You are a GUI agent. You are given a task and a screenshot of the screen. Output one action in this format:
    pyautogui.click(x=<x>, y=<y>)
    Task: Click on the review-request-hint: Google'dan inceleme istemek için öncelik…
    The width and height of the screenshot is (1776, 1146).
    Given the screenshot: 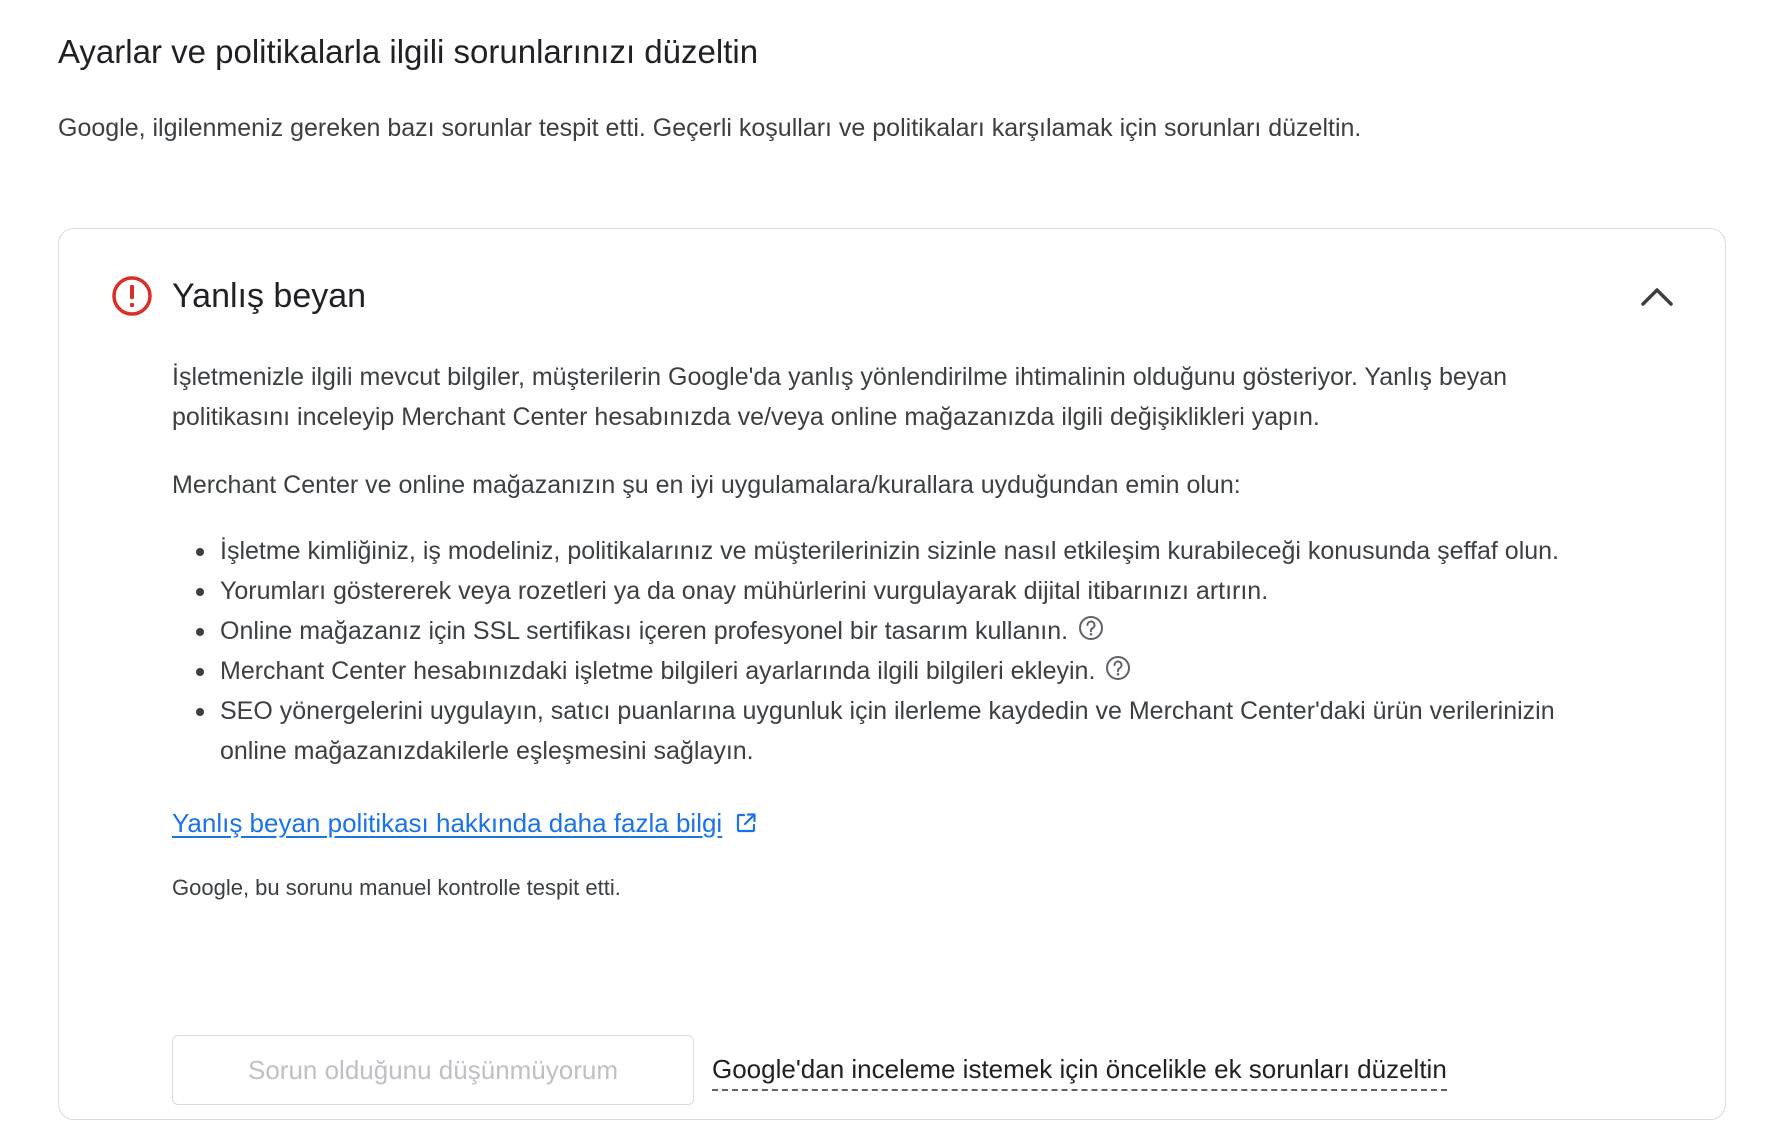 What is the action you would take?
    pyautogui.click(x=1079, y=1070)
    